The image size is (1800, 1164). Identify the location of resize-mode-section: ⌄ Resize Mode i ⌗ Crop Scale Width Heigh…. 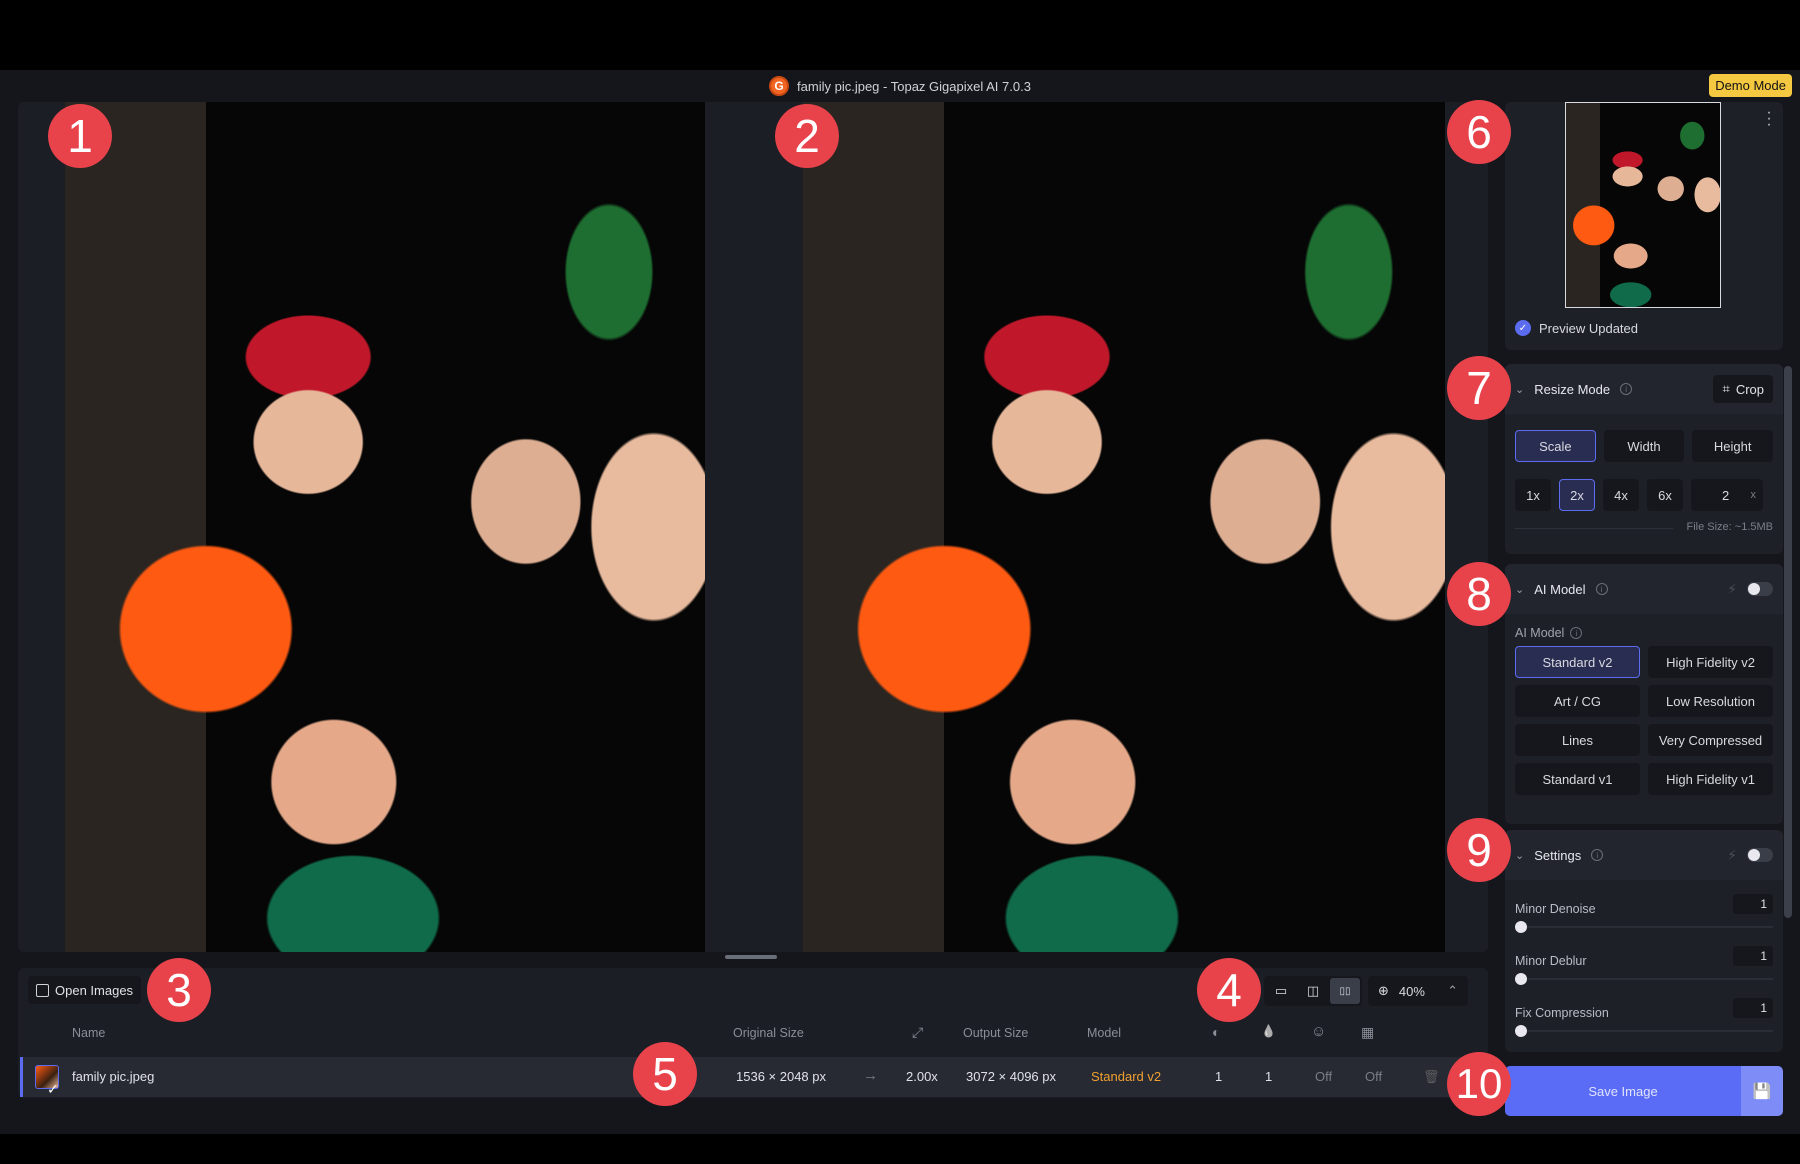
(1644, 459).